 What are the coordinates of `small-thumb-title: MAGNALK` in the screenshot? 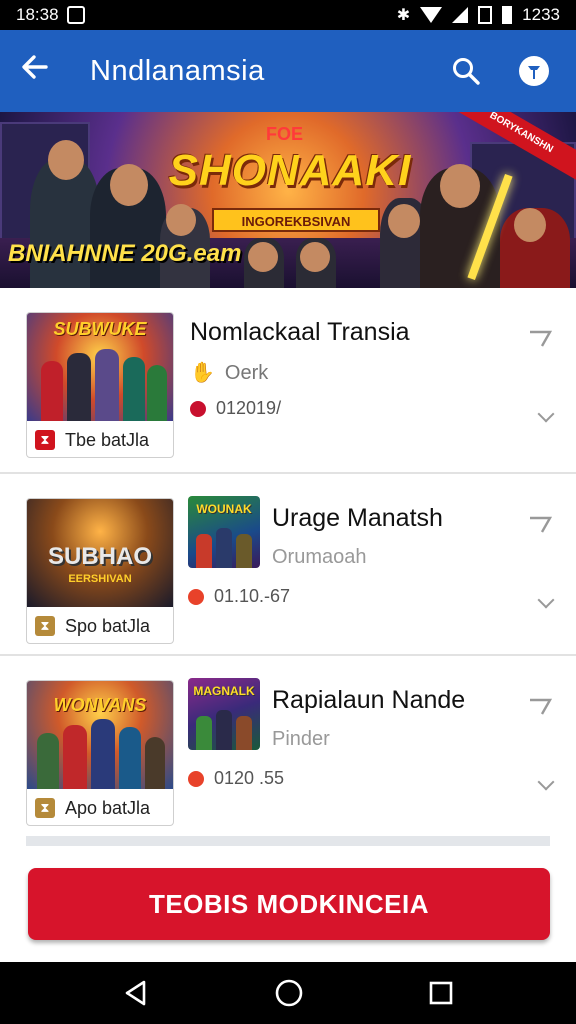 It's located at (224, 691).